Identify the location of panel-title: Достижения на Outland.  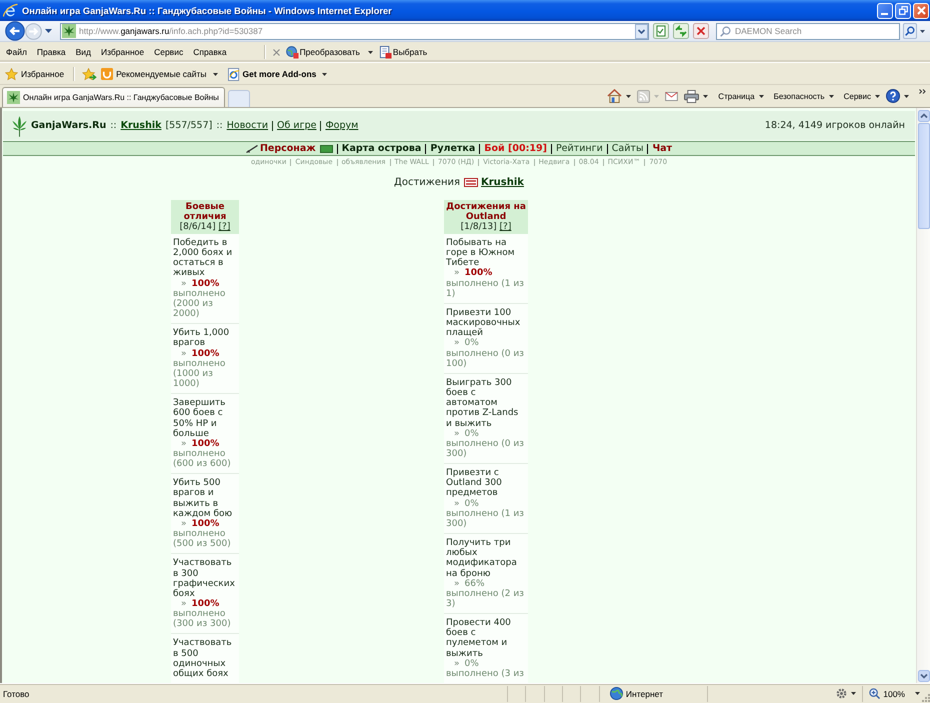
(486, 212).